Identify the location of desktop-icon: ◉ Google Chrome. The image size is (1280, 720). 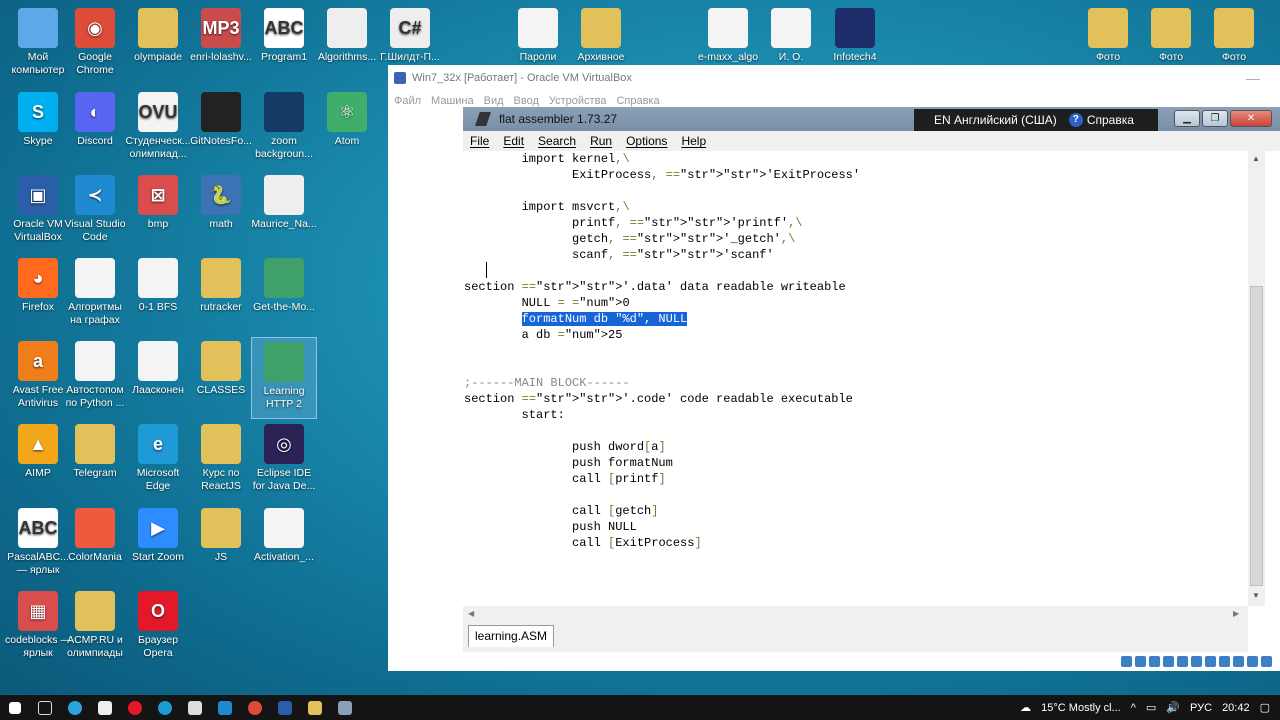
(95, 45).